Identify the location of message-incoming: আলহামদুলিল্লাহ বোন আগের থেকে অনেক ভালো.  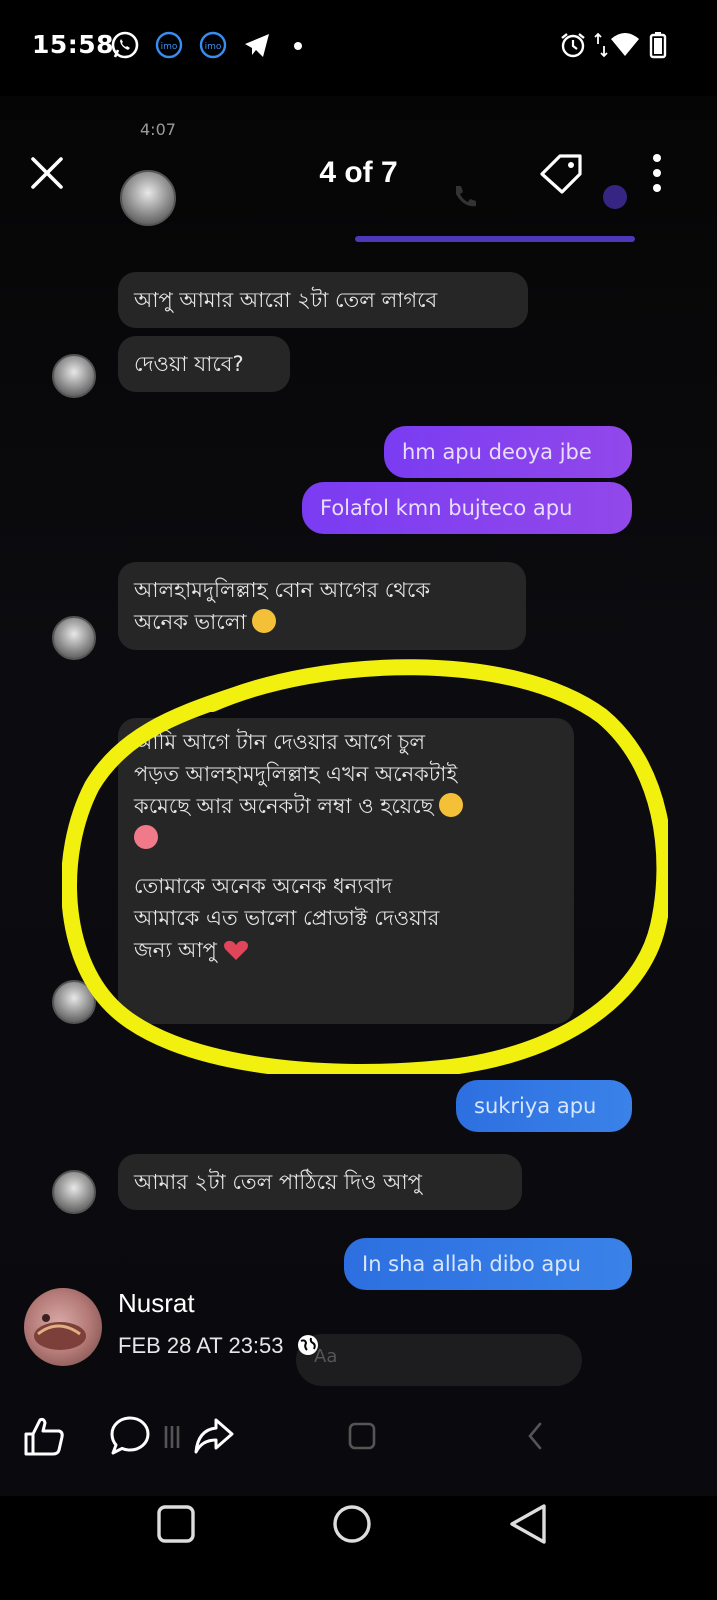
(322, 606).